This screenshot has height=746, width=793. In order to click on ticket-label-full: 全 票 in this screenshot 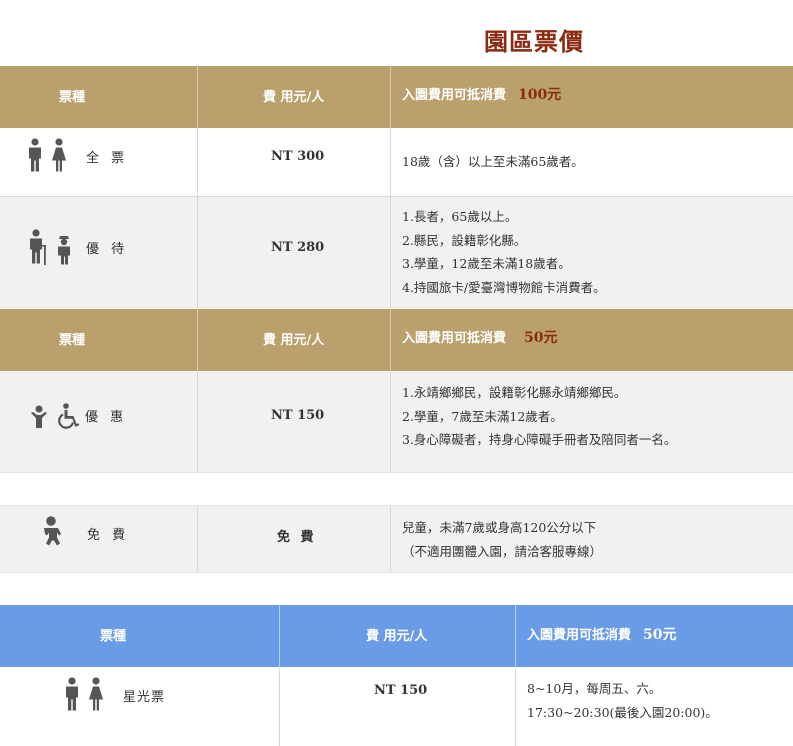, I will do `click(107, 158)`.